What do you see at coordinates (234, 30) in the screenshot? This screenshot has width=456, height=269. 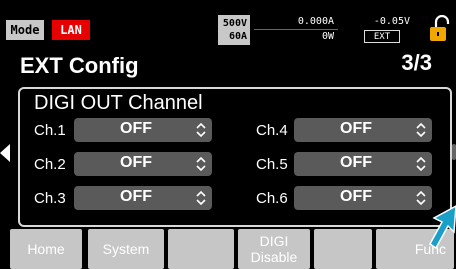 I see `rating-display: 500V 60A` at bounding box center [234, 30].